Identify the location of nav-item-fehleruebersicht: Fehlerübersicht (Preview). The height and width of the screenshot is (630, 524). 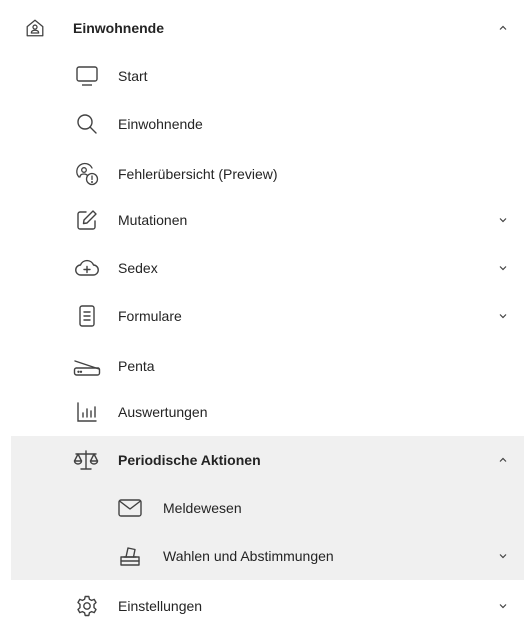
(262, 174).